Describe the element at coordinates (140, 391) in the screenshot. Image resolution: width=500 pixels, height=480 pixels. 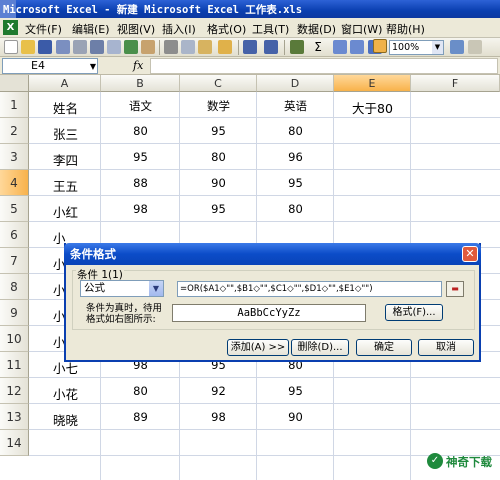
I see `cell-b12: 80` at that location.